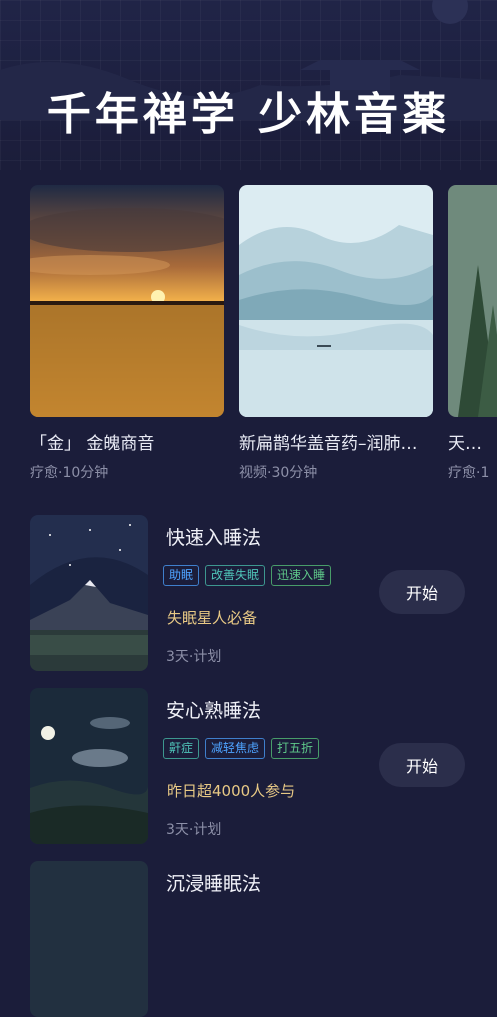  I want to click on card-title: 天池音, so click(472, 444).